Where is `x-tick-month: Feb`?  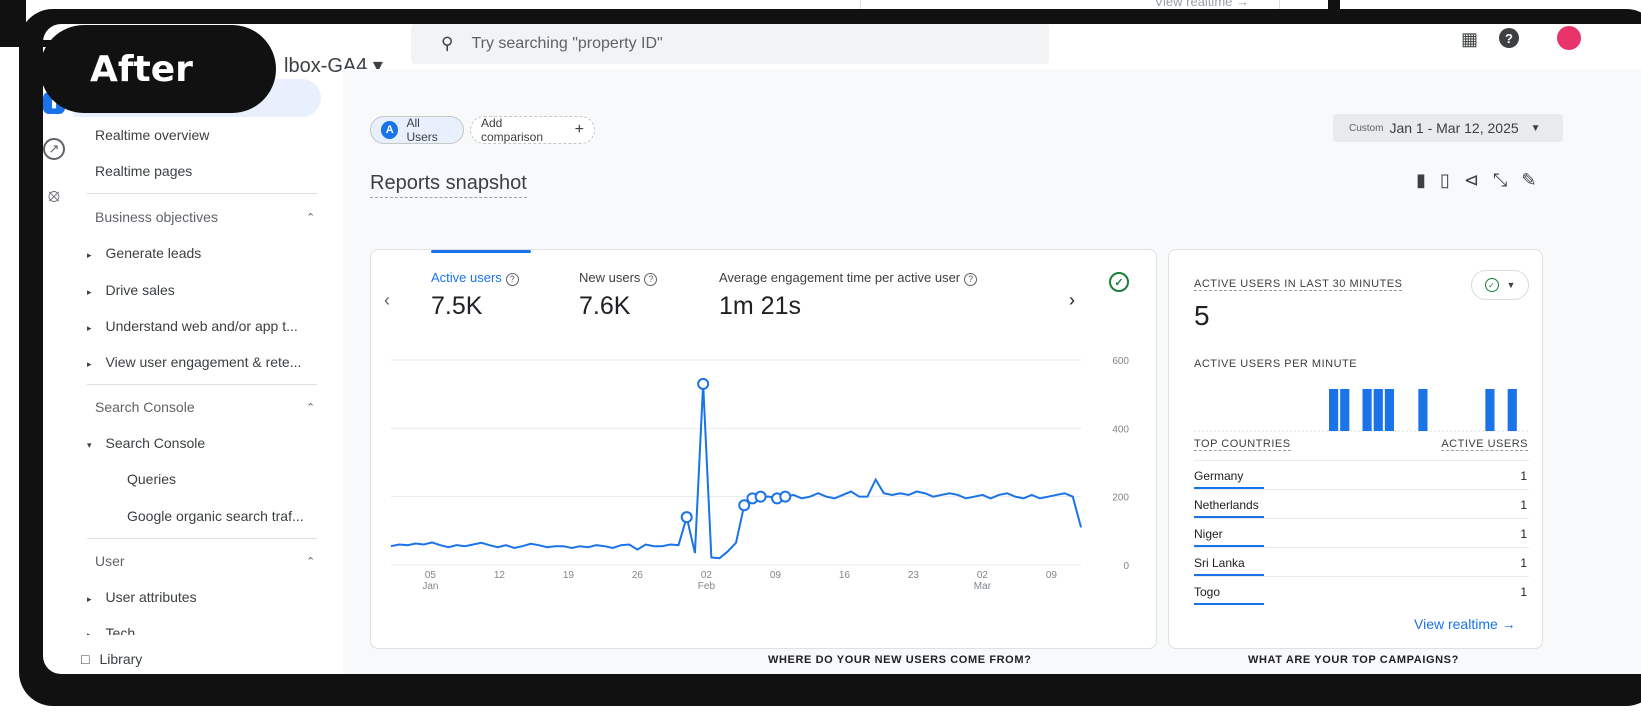
x-tick-month: Feb is located at coordinates (707, 586).